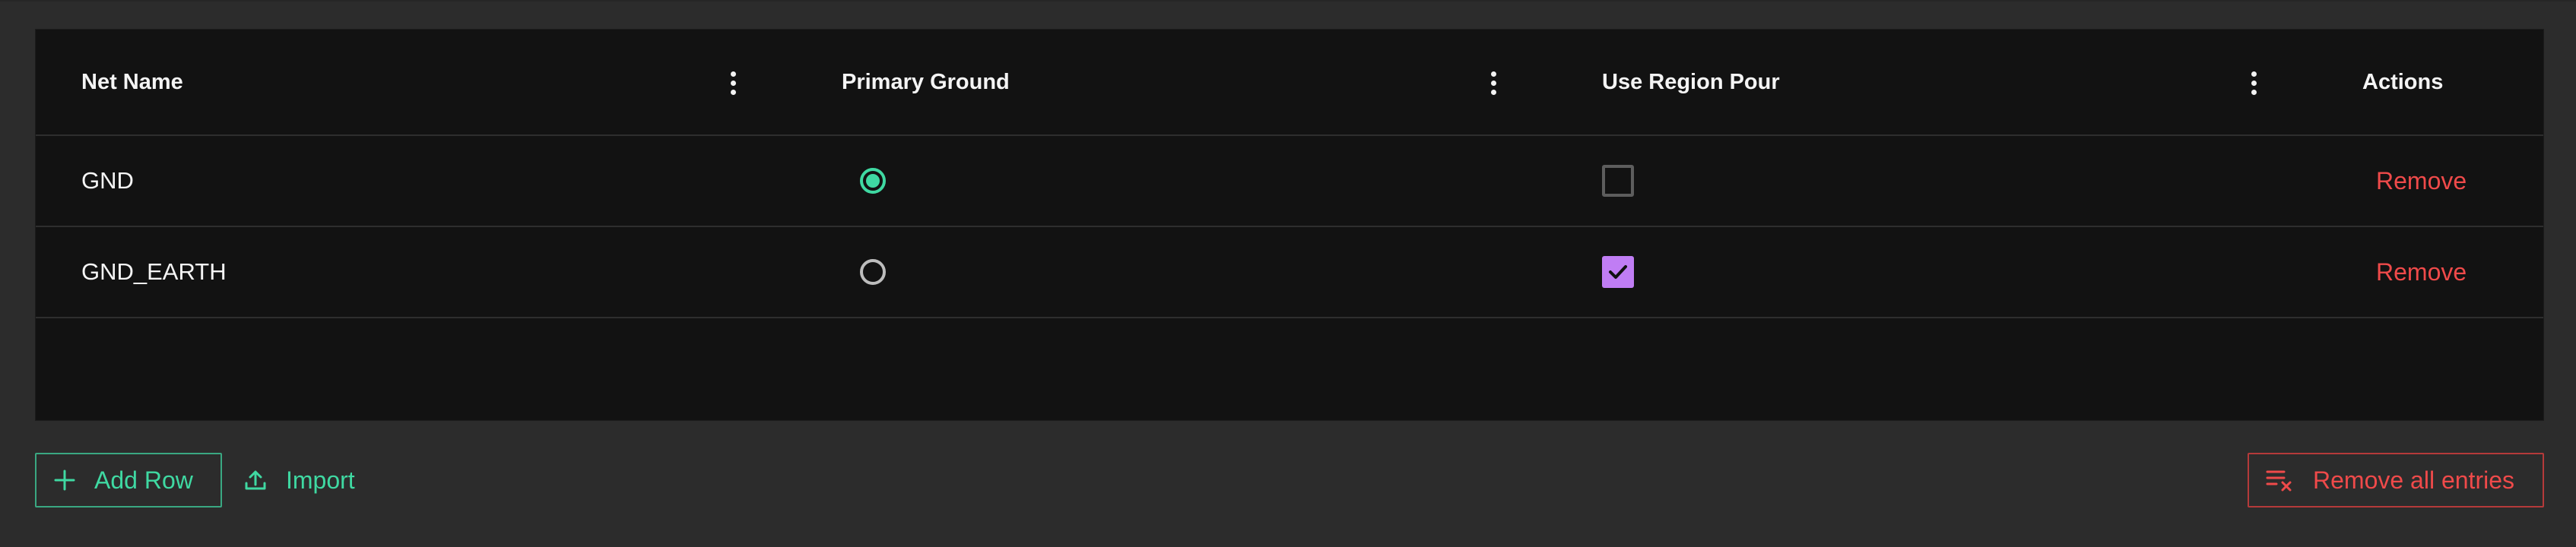 The width and height of the screenshot is (2576, 547). What do you see at coordinates (733, 83) in the screenshot?
I see `column-menu-net-name-icon` at bounding box center [733, 83].